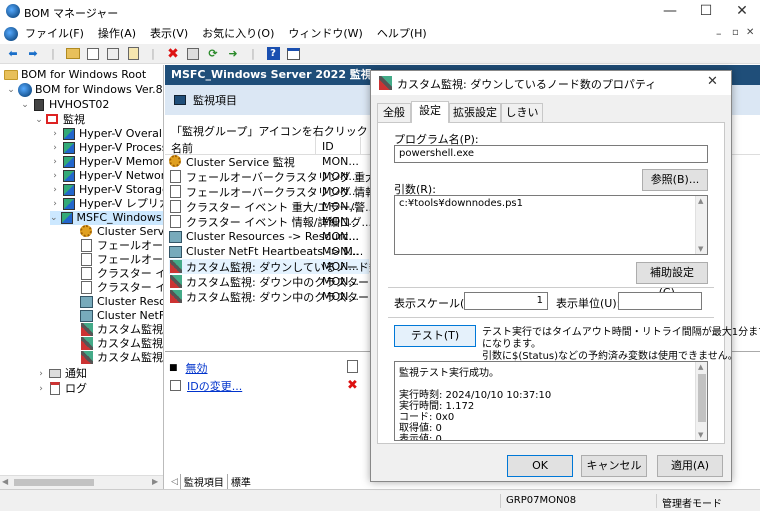 The height and width of the screenshot is (511, 760). What do you see at coordinates (75, 75) in the screenshot?
I see `tree-root: BOM for Windows Root` at bounding box center [75, 75].